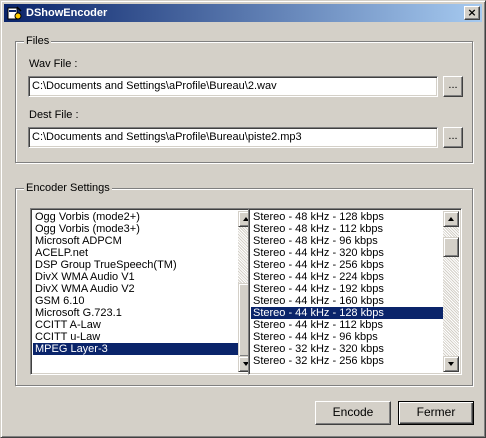  I want to click on format-scroll-down-button, so click(451, 364).